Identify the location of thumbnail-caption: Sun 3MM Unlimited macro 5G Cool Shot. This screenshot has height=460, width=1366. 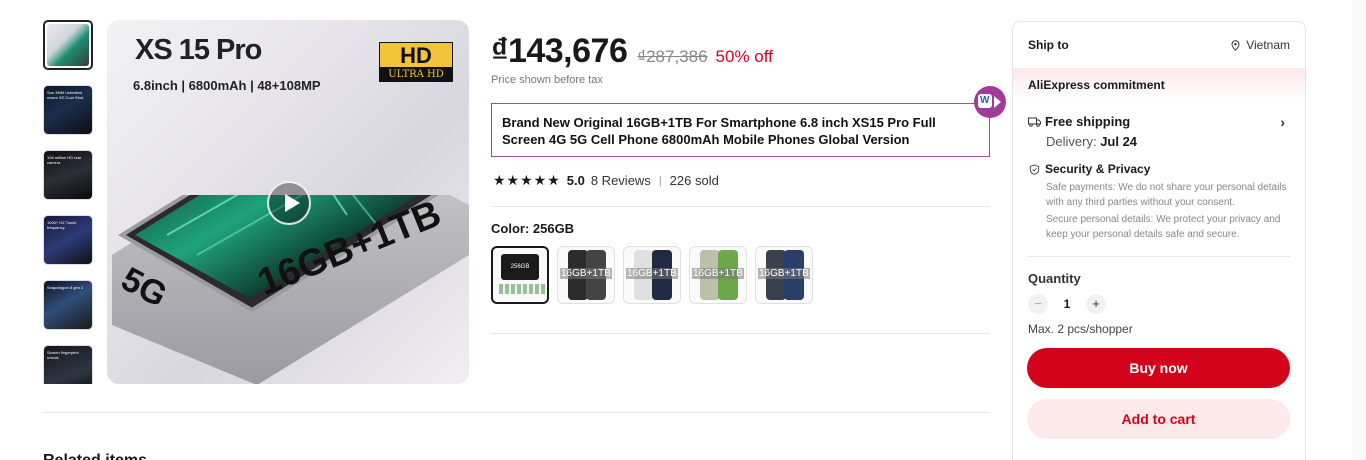
(65, 95).